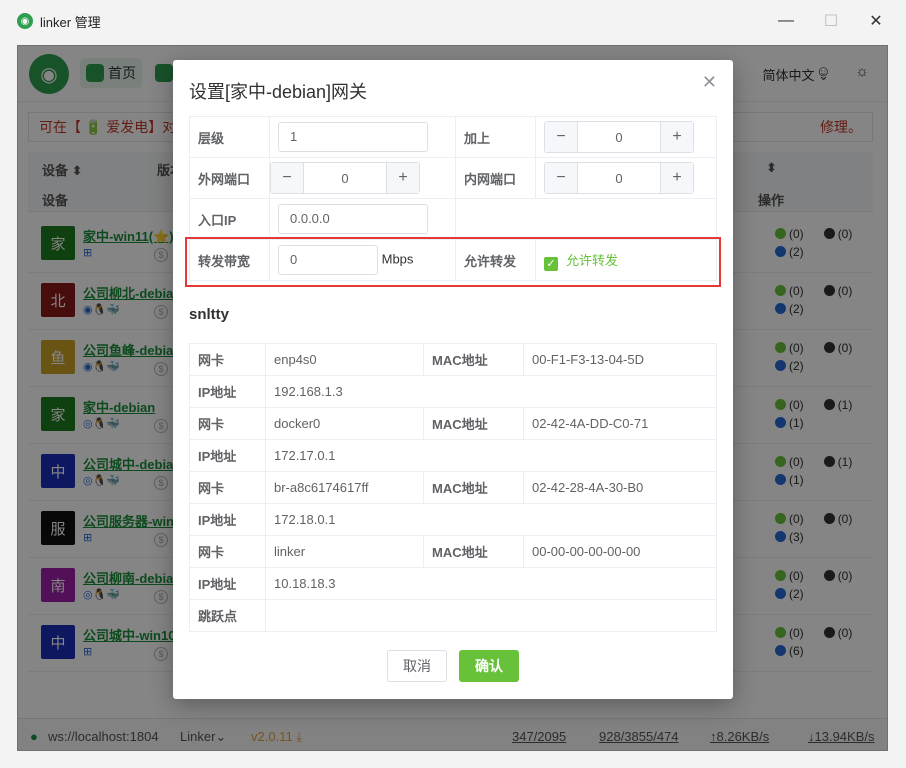 Image resolution: width=906 pixels, height=768 pixels. Describe the element at coordinates (620, 551) in the screenshot. I see `mac-value: 00-00-00-00-00-00` at that location.